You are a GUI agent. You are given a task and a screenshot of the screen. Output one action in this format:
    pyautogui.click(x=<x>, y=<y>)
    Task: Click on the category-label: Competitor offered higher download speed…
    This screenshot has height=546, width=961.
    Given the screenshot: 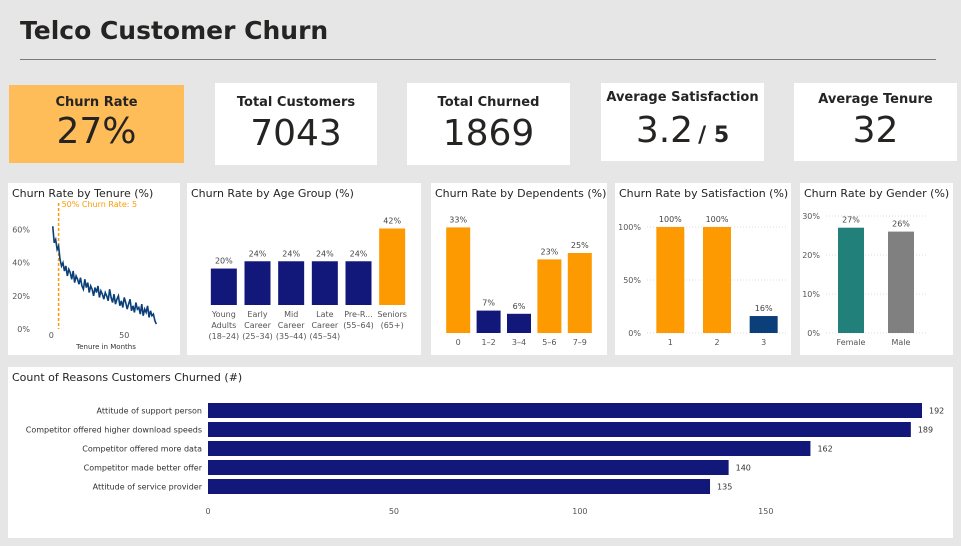 What is the action you would take?
    pyautogui.click(x=114, y=430)
    